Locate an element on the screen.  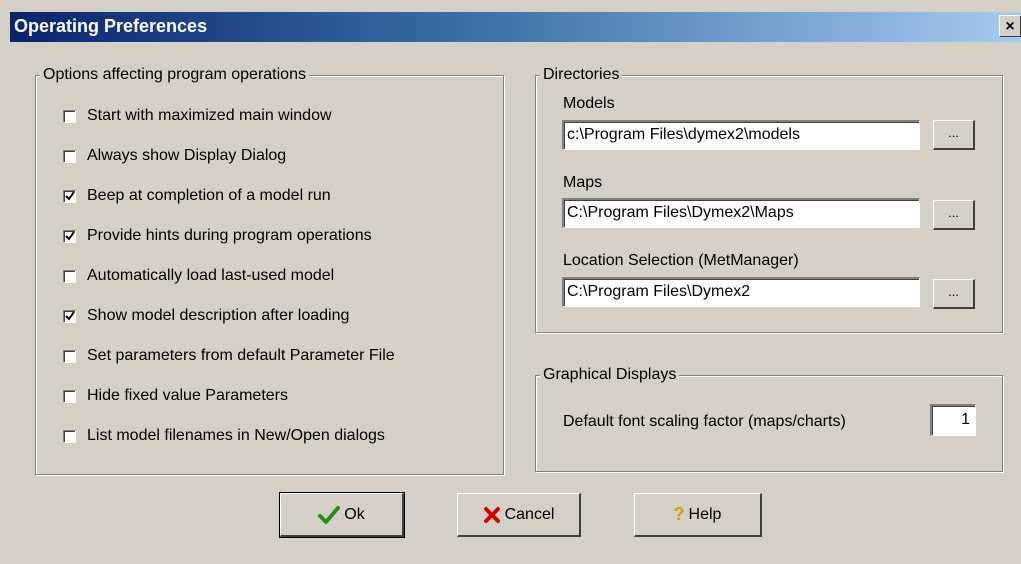
close-button: × is located at coordinates (1010, 26).